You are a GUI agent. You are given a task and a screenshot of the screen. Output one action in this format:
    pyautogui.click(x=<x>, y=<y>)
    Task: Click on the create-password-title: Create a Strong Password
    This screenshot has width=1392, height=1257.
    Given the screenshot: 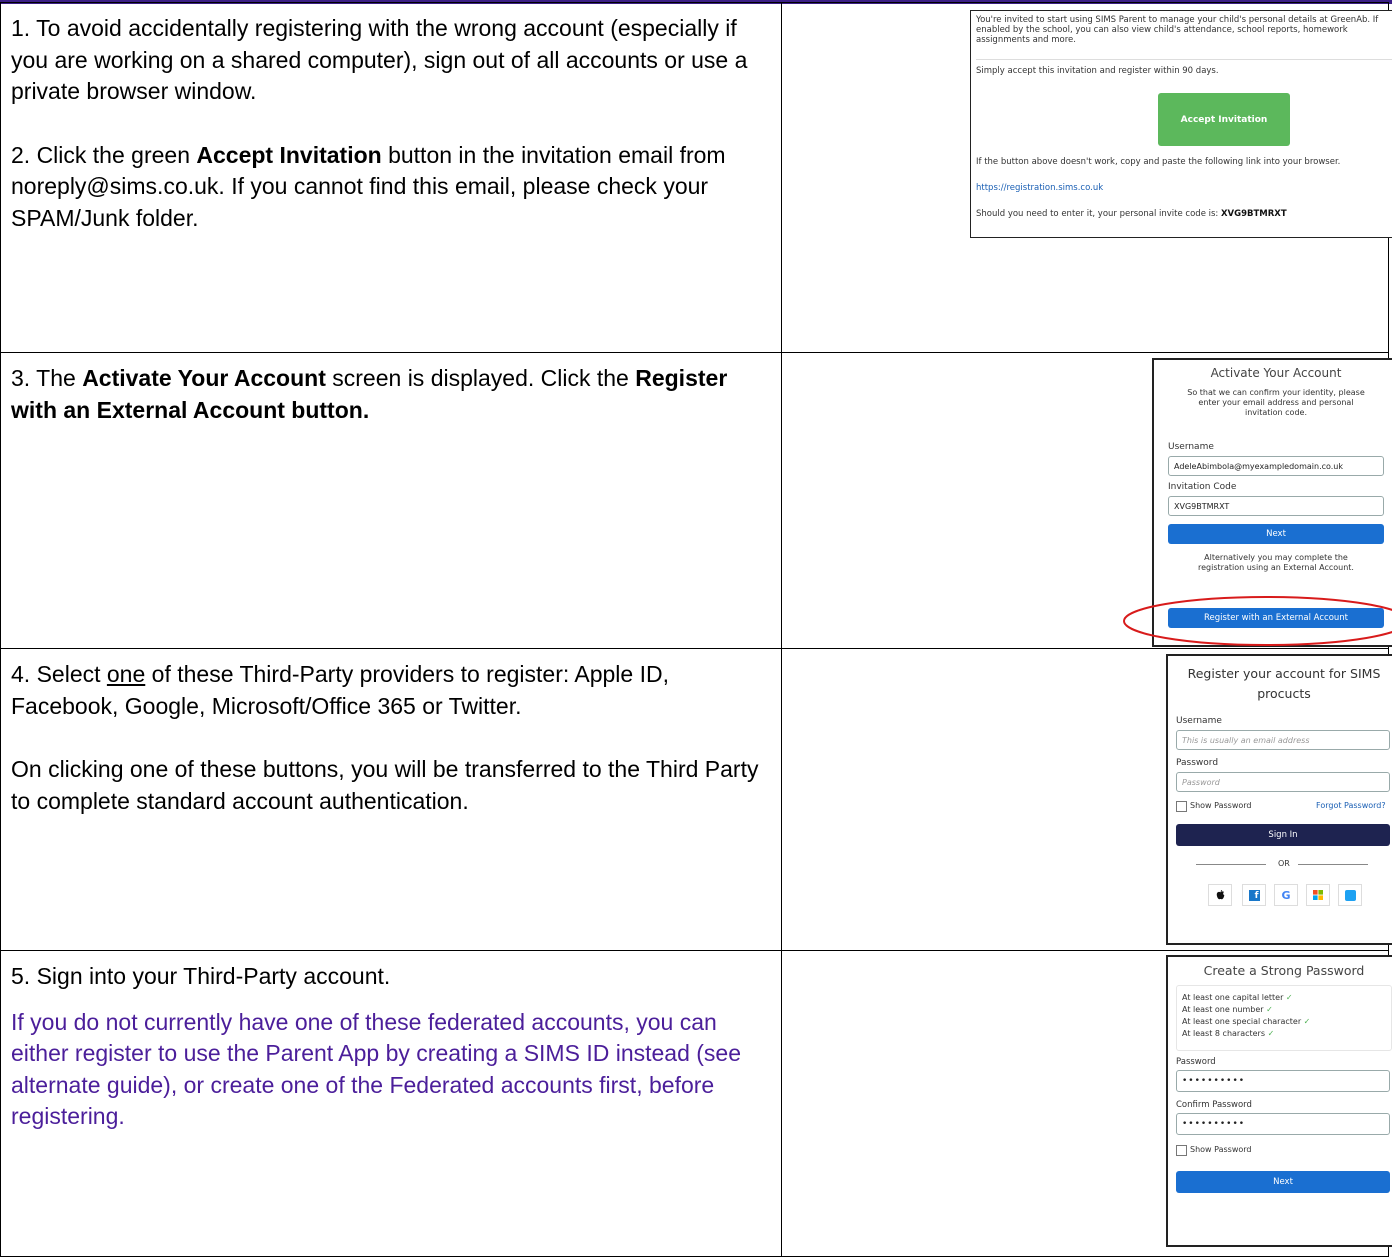 What is the action you would take?
    pyautogui.click(x=1284, y=970)
    